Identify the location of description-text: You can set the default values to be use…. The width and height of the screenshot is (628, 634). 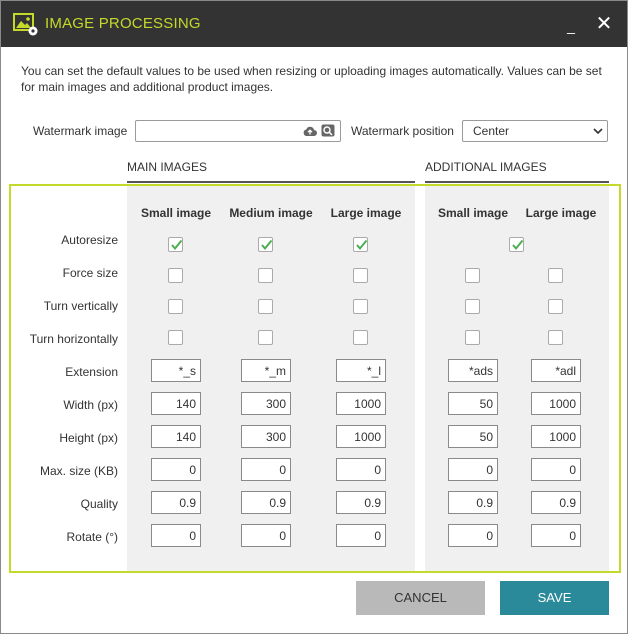
(311, 79).